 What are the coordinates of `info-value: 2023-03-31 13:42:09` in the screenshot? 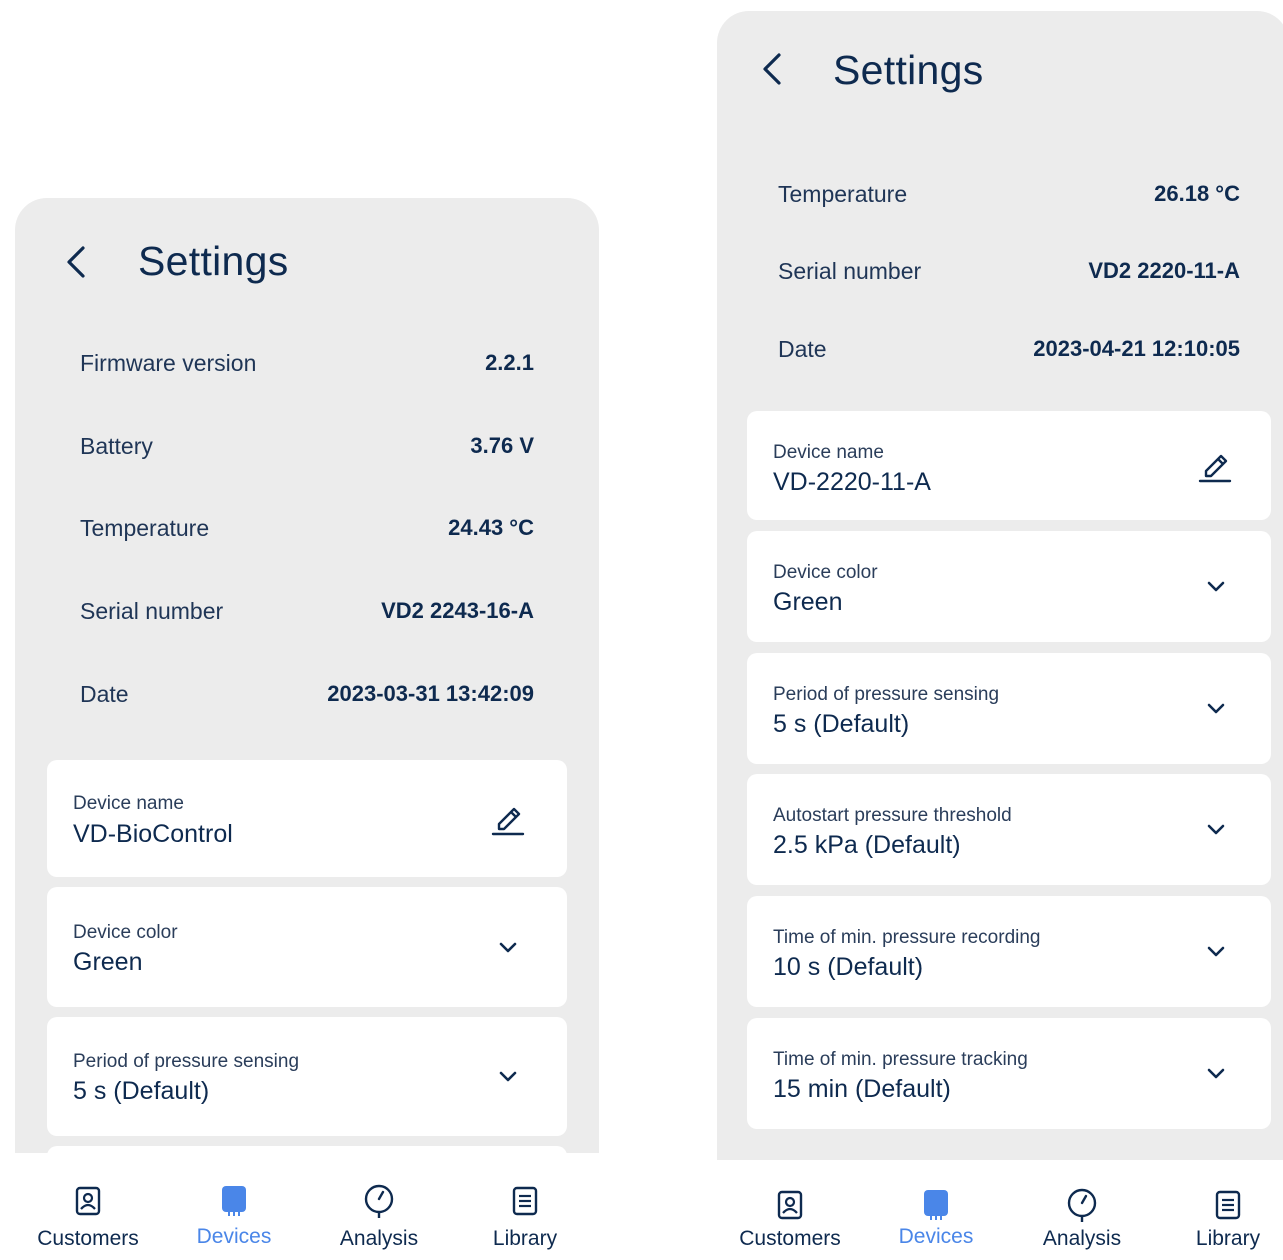 It's located at (430, 693).